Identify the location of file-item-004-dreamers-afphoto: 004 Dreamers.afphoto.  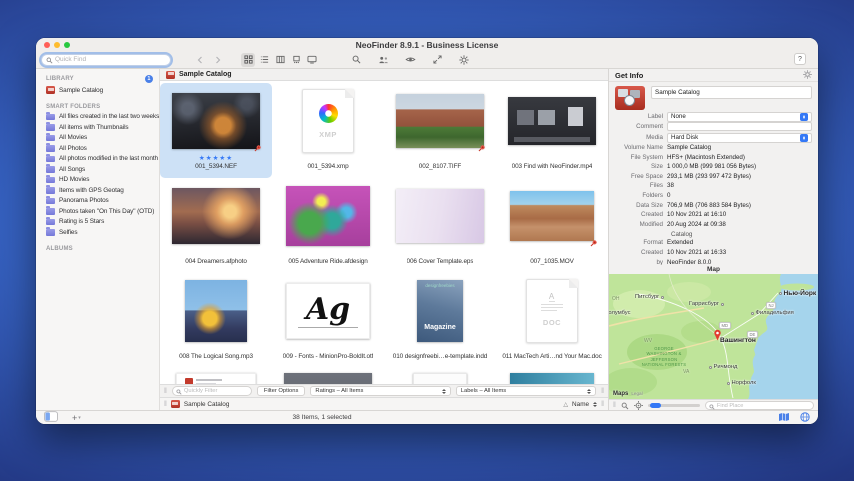
(216, 225).